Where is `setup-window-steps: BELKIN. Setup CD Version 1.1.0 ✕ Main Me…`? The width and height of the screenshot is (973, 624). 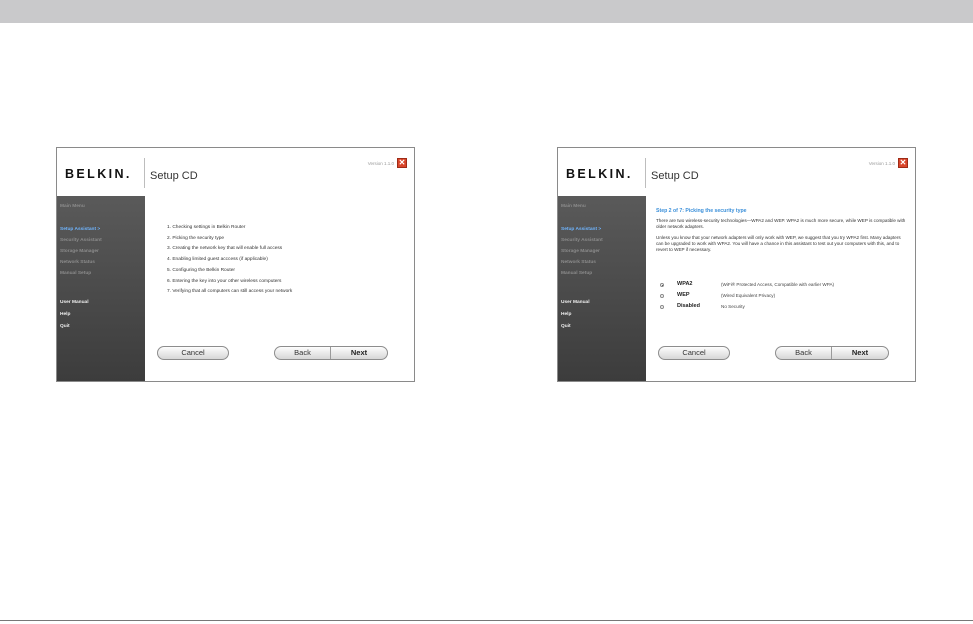 setup-window-steps: BELKIN. Setup CD Version 1.1.0 ✕ Main Me… is located at coordinates (235, 264).